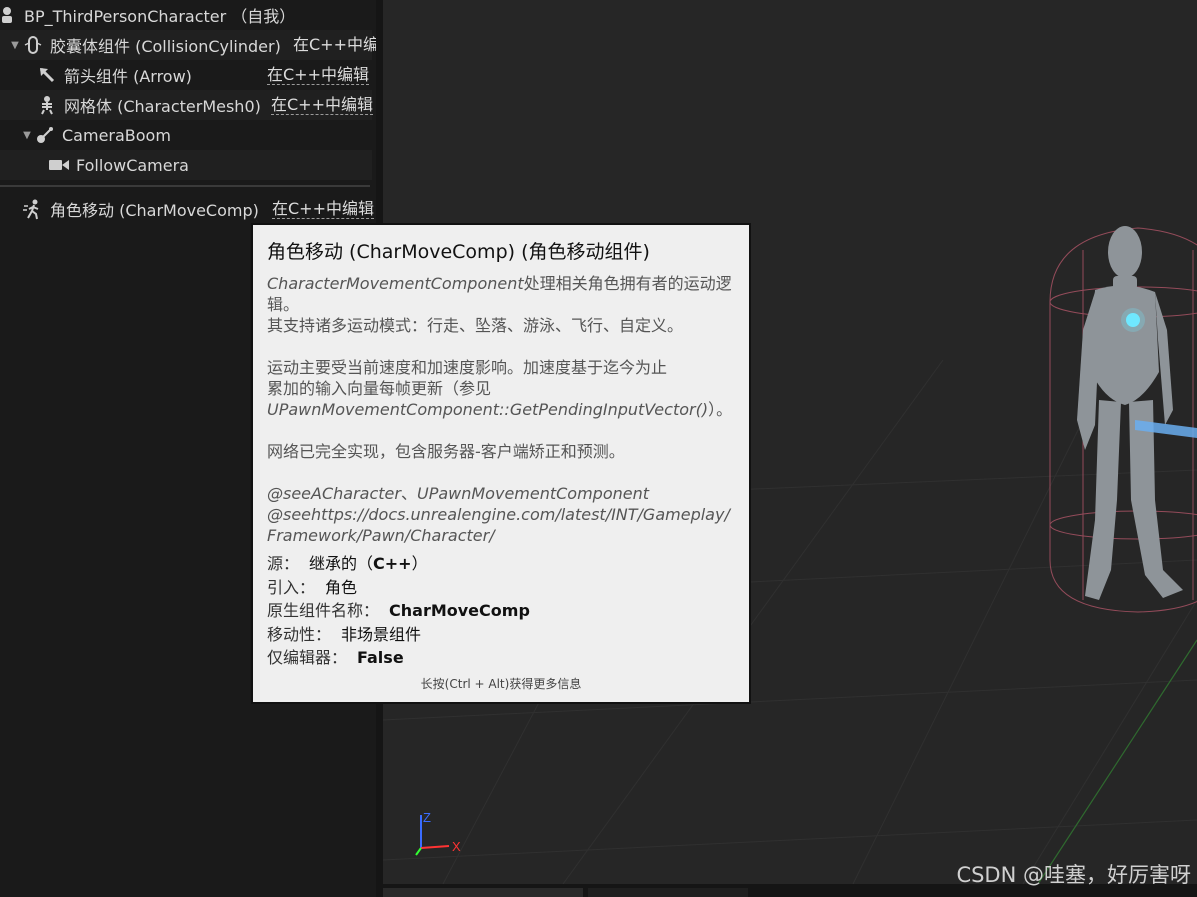 This screenshot has width=1197, height=897. Describe the element at coordinates (336, 45) in the screenshot. I see `edit-in-cpp-link: 在C++中编` at that location.